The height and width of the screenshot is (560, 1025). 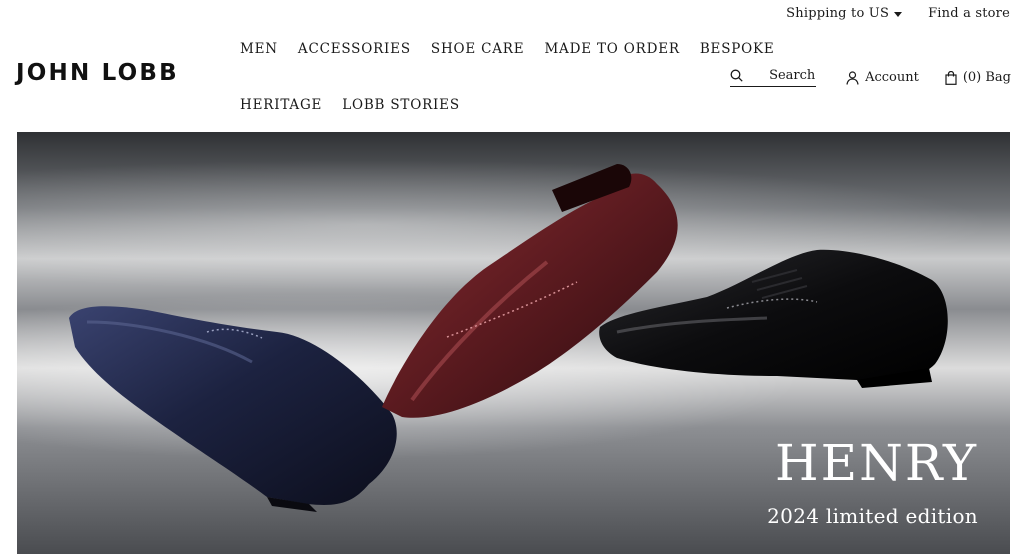 What do you see at coordinates (233, 409) in the screenshot?
I see `navy-shoe` at bounding box center [233, 409].